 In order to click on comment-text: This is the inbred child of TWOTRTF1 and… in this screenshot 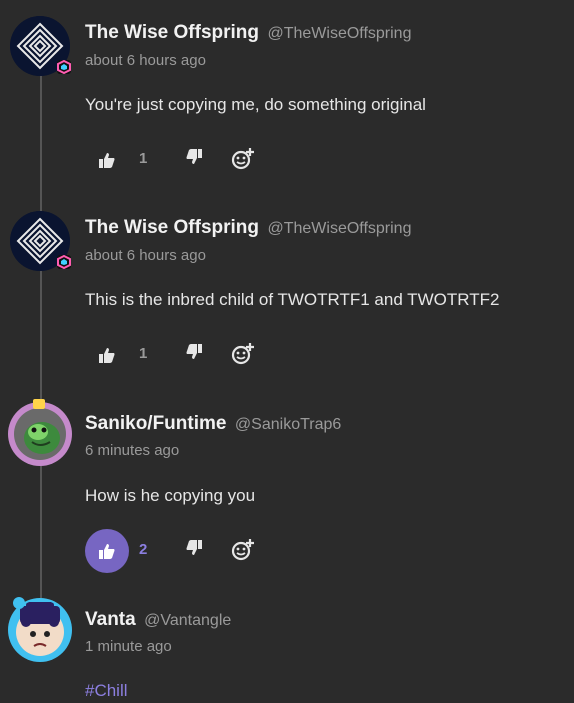, I will do `click(292, 299)`.